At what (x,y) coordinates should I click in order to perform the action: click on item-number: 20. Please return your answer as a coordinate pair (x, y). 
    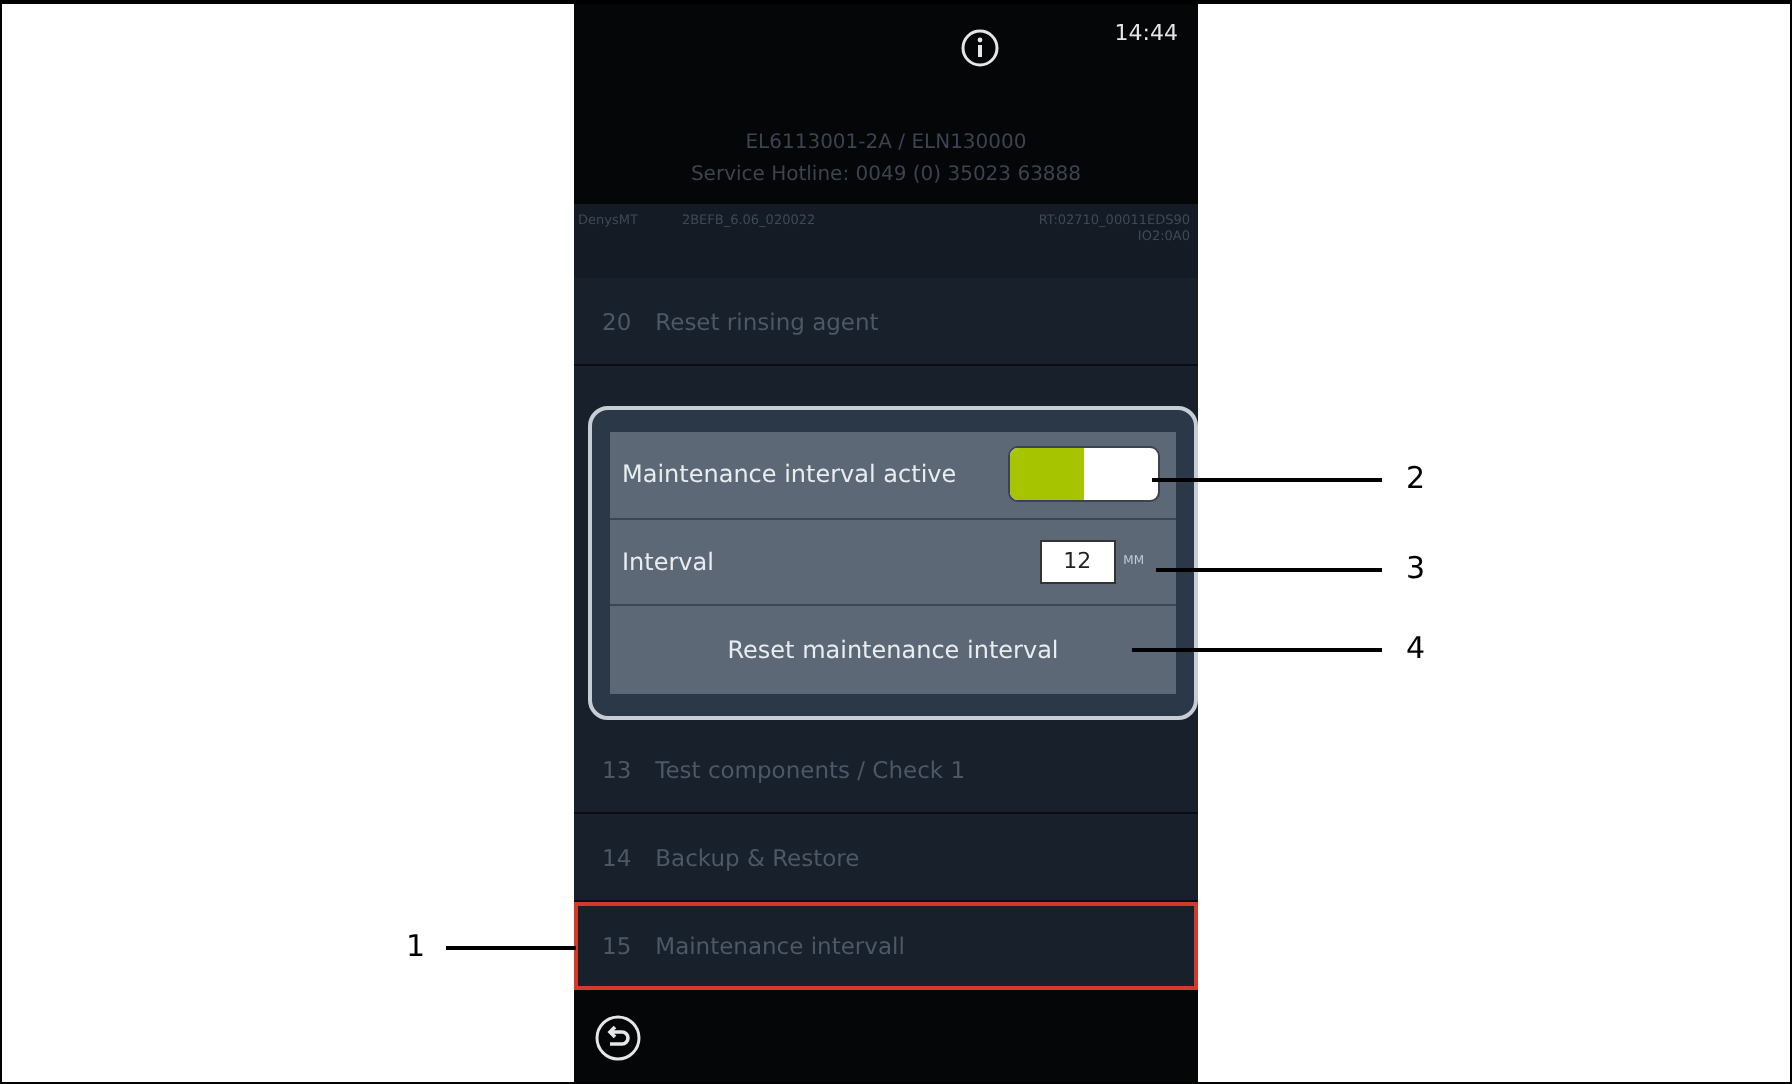
    Looking at the image, I should click on (617, 321).